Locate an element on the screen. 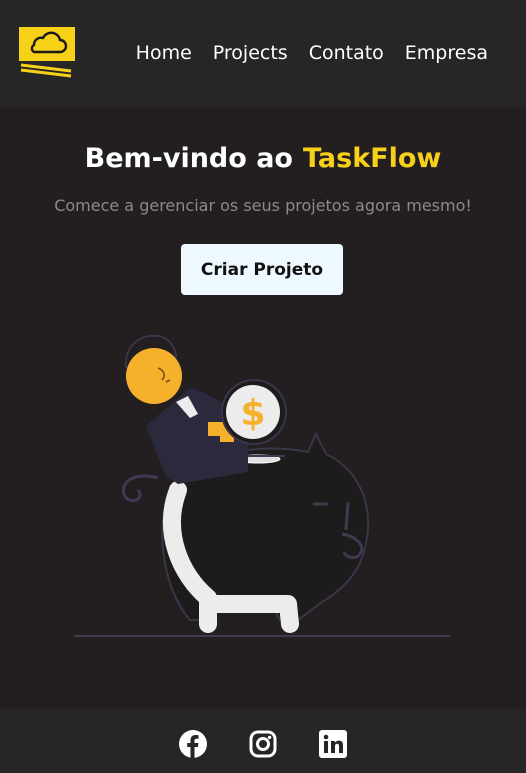 Image resolution: width=526 pixels, height=773 pixels. top-header: Home Projects Contato Empresa is located at coordinates (263, 53).